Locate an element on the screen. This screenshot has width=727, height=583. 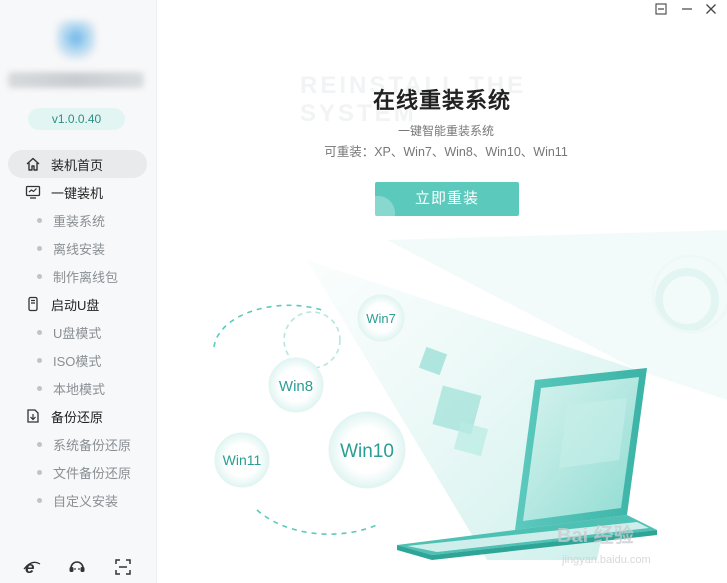
support-chat-icon is located at coordinates (77, 567).